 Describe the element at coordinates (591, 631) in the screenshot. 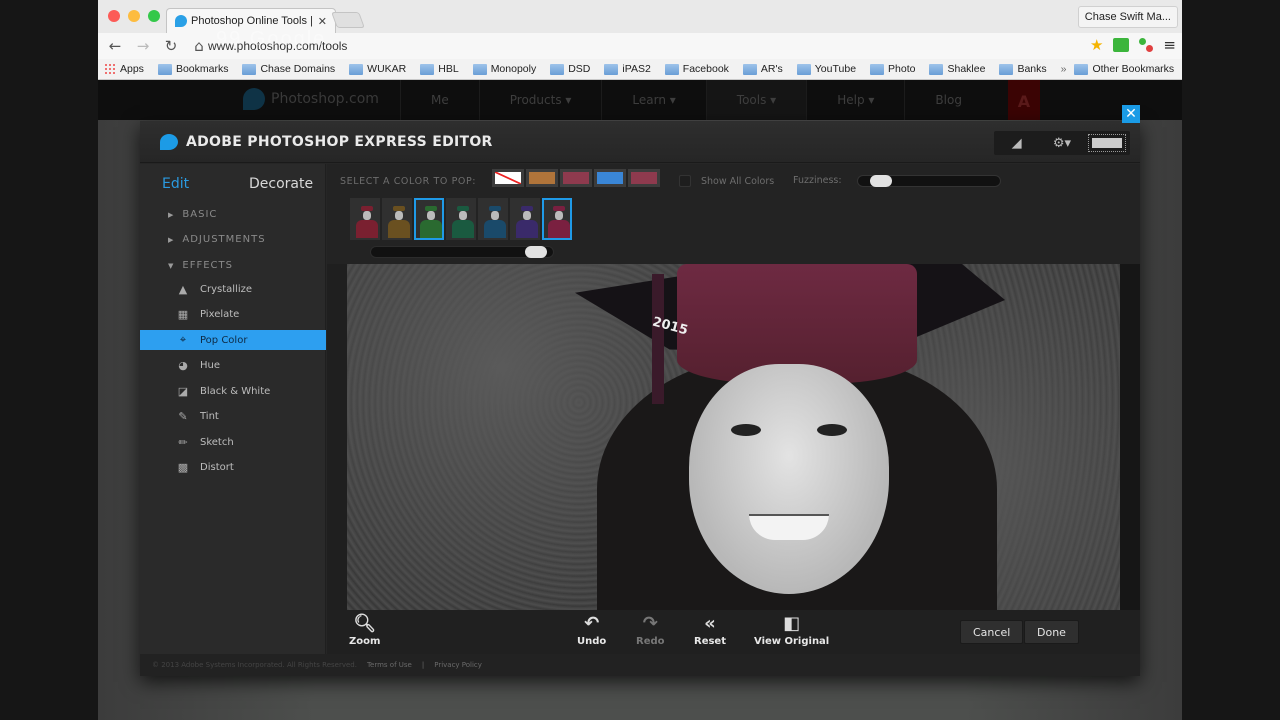

I see `undo-button: ↶ Undo` at that location.